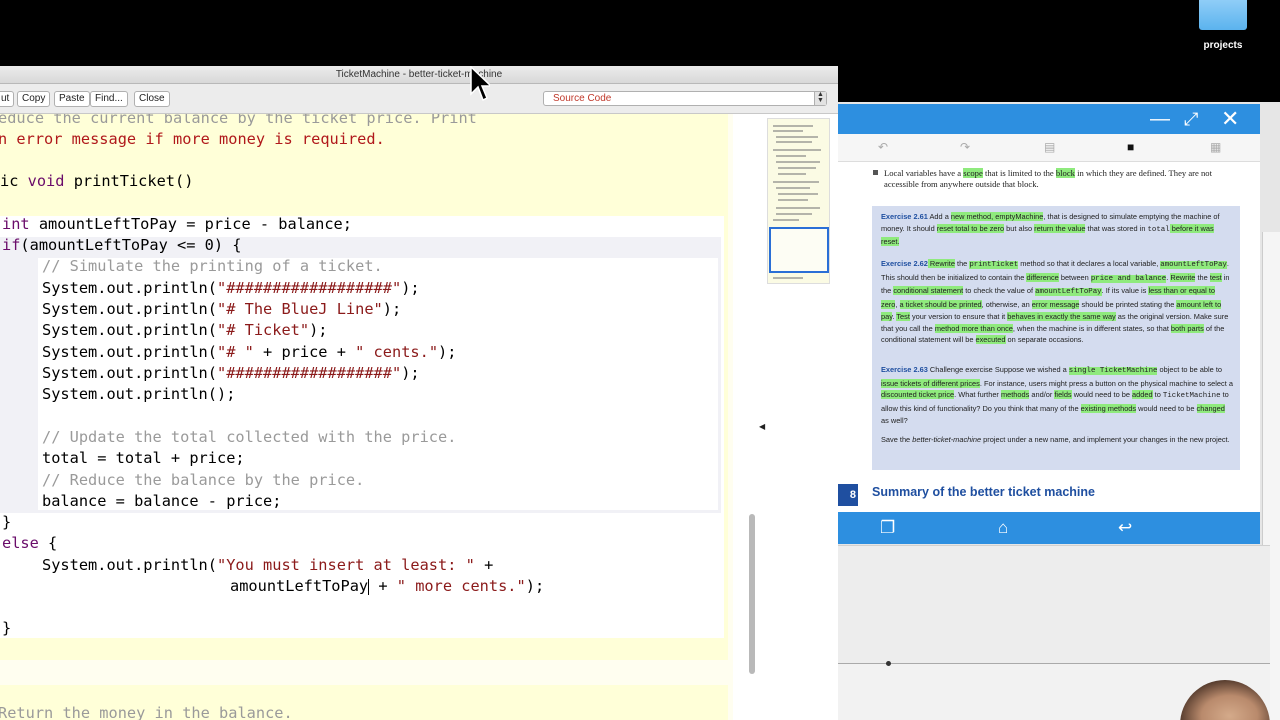  I want to click on color-swatch-icon: ■, so click(1130, 147).